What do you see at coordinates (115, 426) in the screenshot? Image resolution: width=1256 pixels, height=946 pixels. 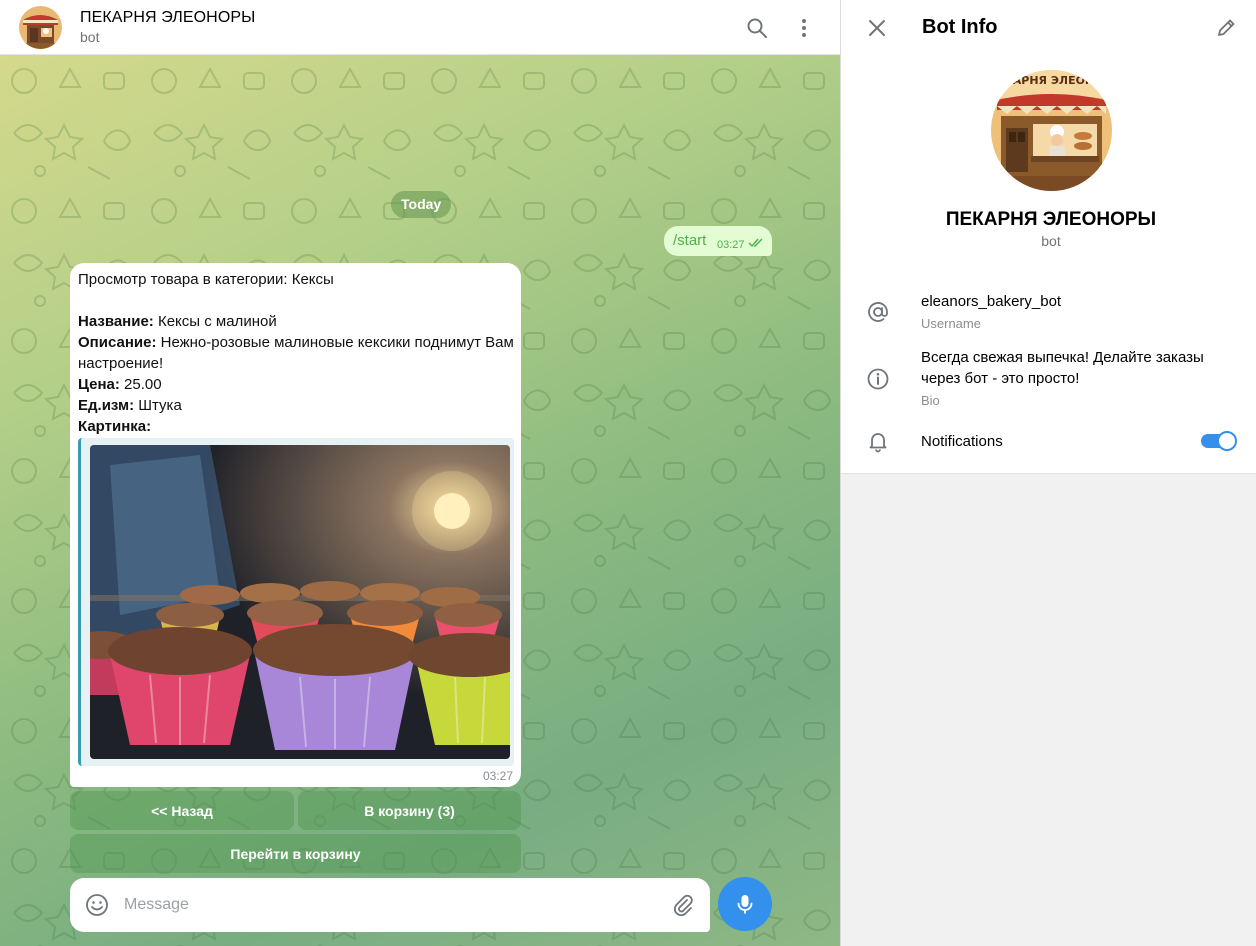 I see `product-picture-label: Картинка:` at bounding box center [115, 426].